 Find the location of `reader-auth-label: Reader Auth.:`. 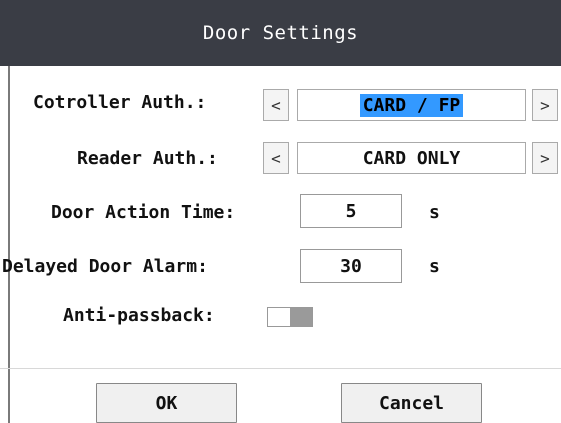

reader-auth-label: Reader Auth.: is located at coordinates (147, 158).